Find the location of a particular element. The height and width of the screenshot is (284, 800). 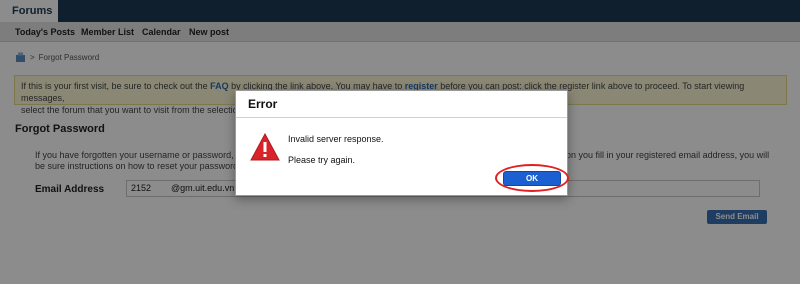

ok-button: OK is located at coordinates (532, 178).